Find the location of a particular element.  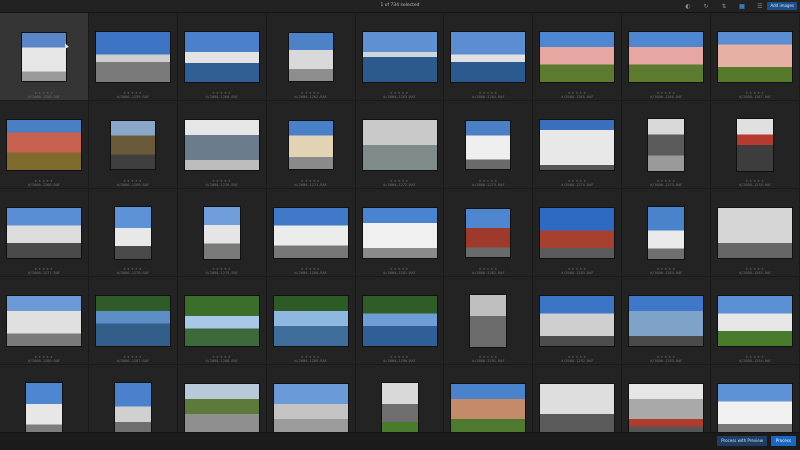

thumbnail-cell: ★★★★★d/2000-1301.RAF is located at coordinates (578, 399).